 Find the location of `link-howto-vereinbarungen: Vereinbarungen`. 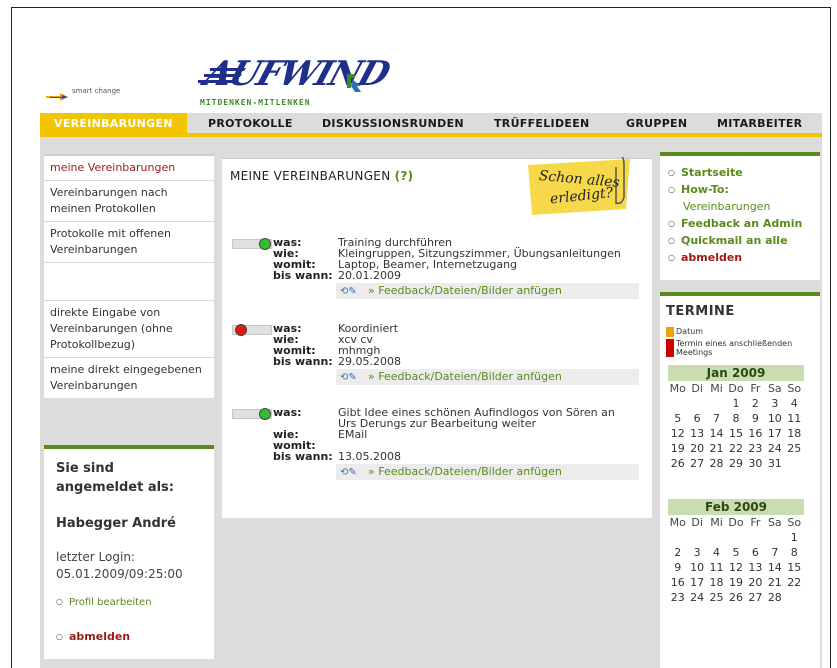

link-howto-vereinbarungen: Vereinbarungen is located at coordinates (740, 206).